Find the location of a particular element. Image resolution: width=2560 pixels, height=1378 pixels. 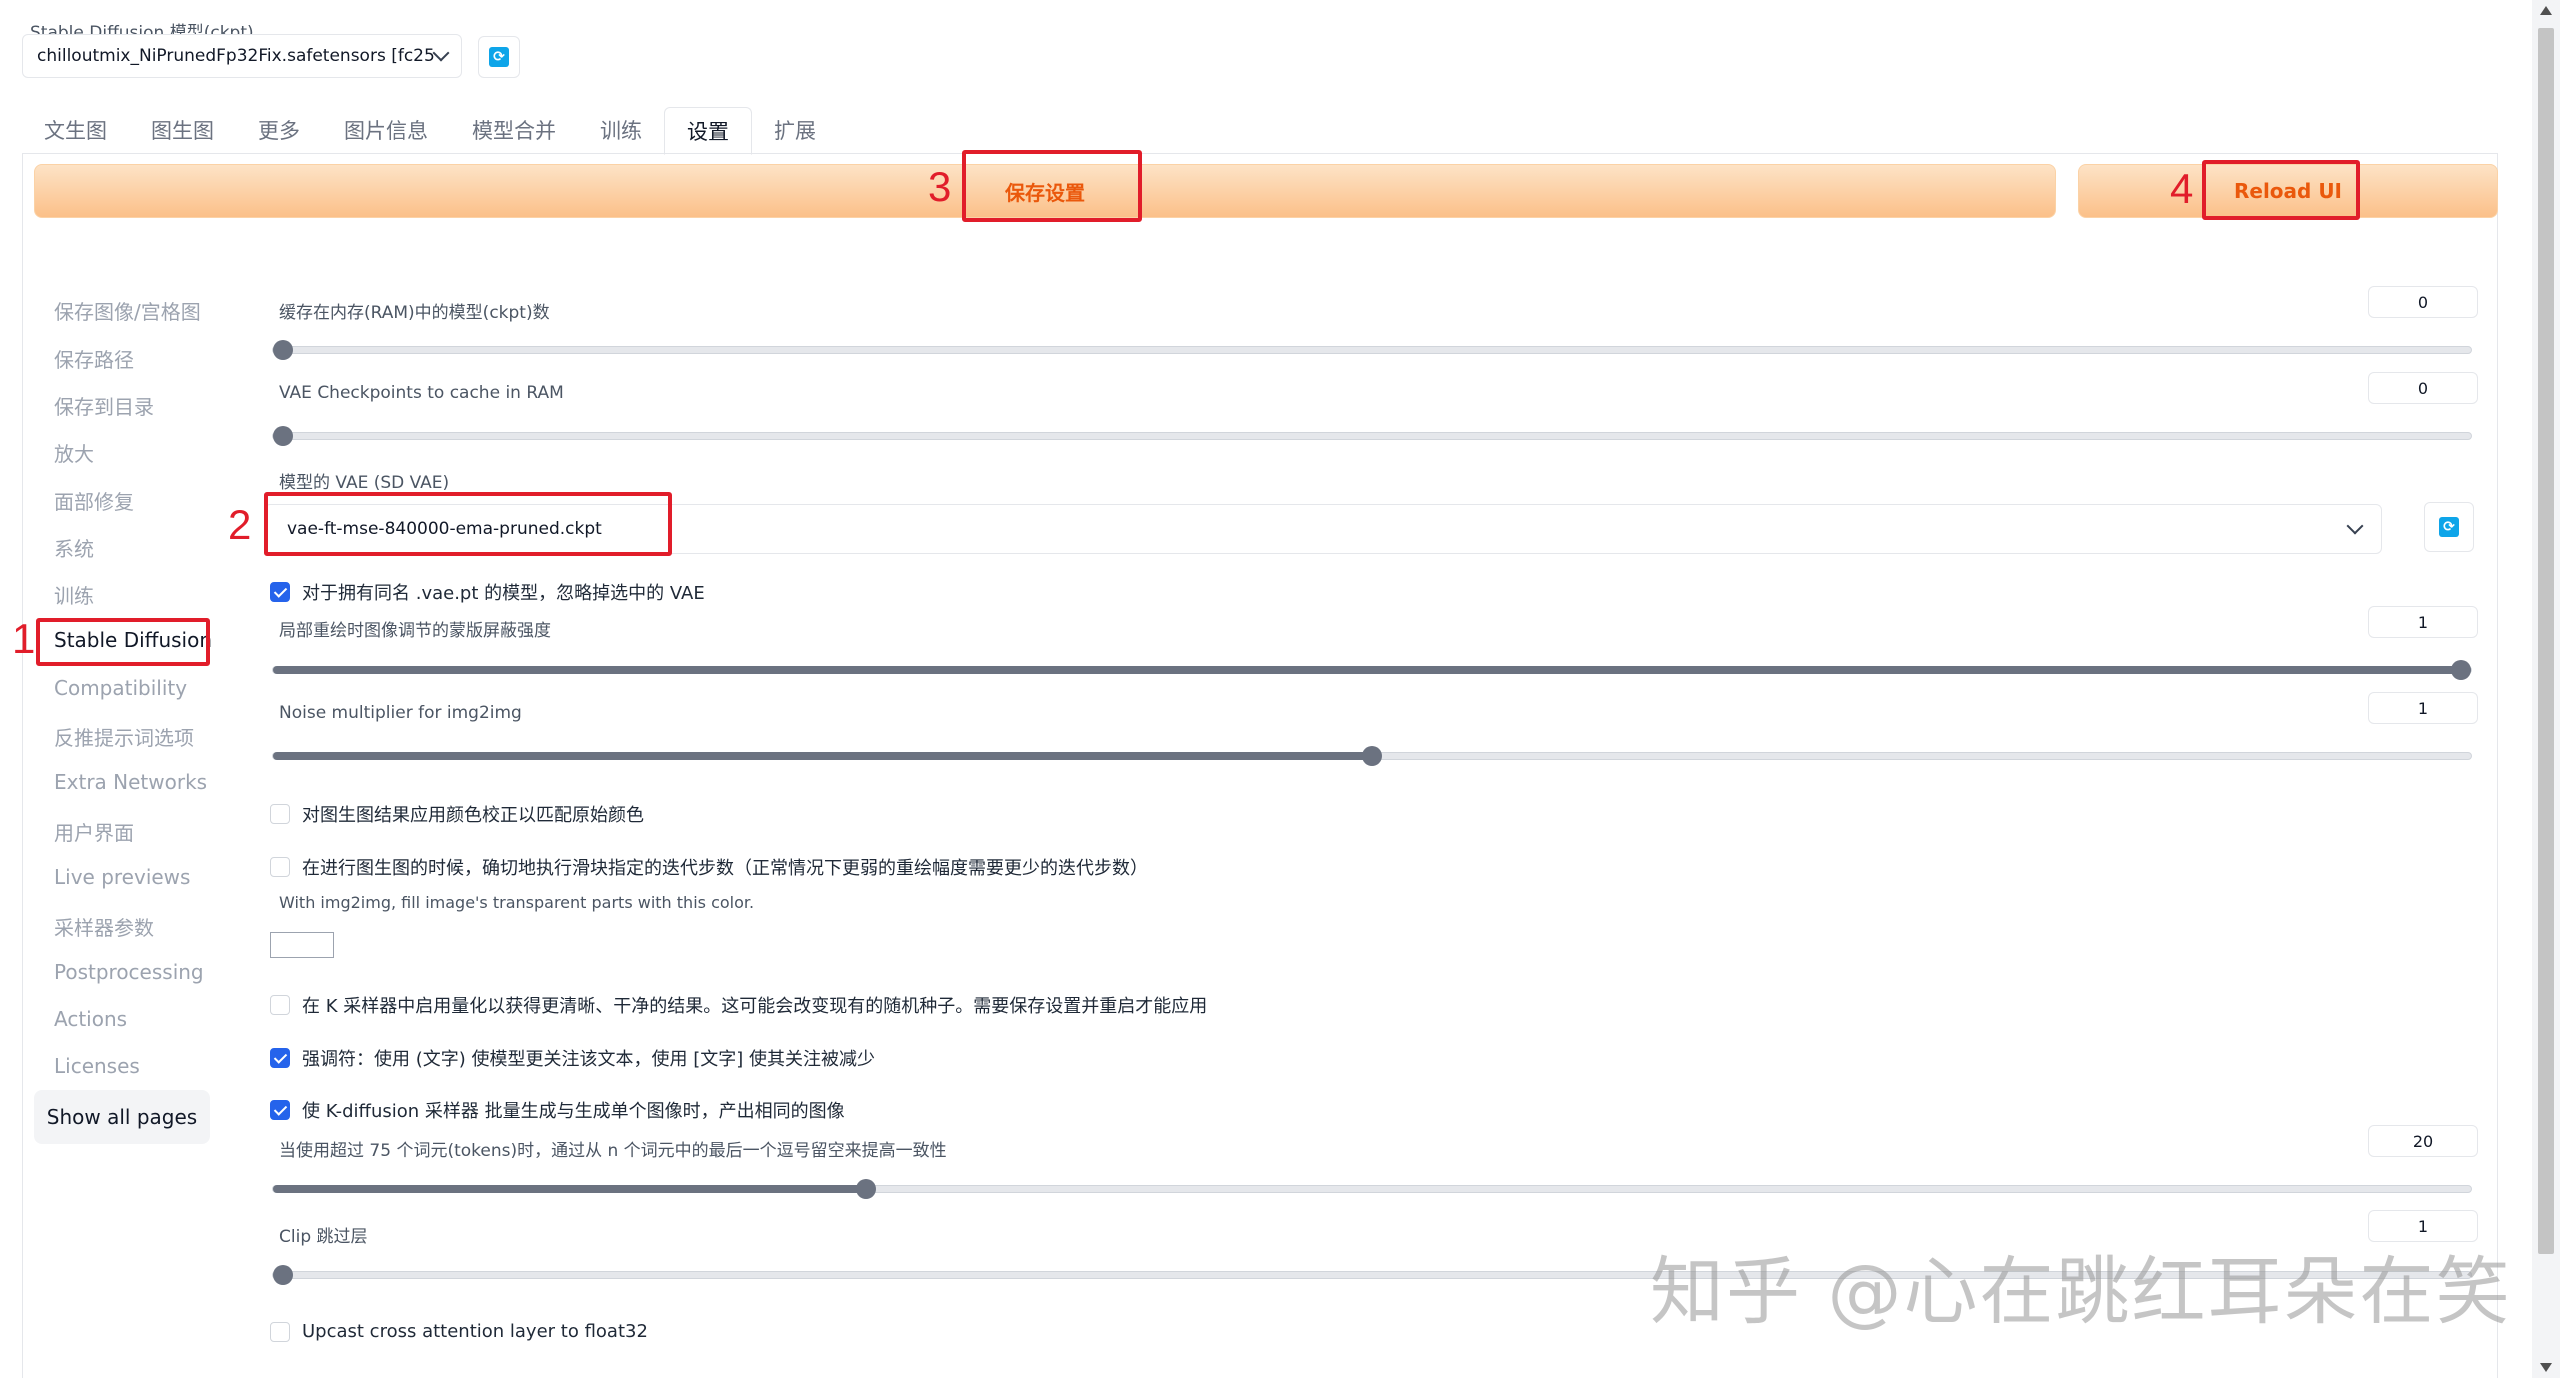

annotation-number-2: 2 is located at coordinates (240, 524).